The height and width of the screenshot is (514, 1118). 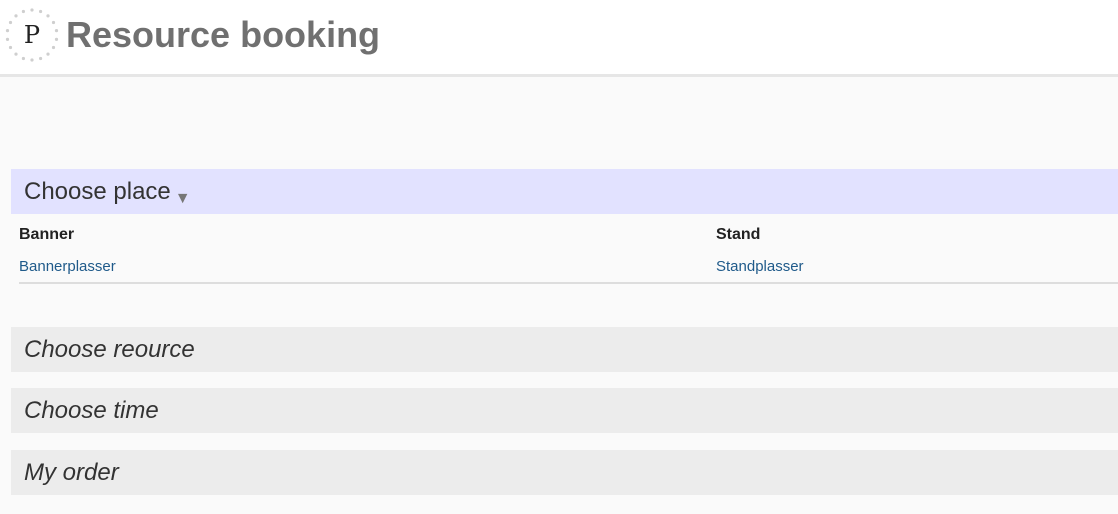 What do you see at coordinates (91, 410) in the screenshot?
I see `section-choose-time-label: Choose time` at bounding box center [91, 410].